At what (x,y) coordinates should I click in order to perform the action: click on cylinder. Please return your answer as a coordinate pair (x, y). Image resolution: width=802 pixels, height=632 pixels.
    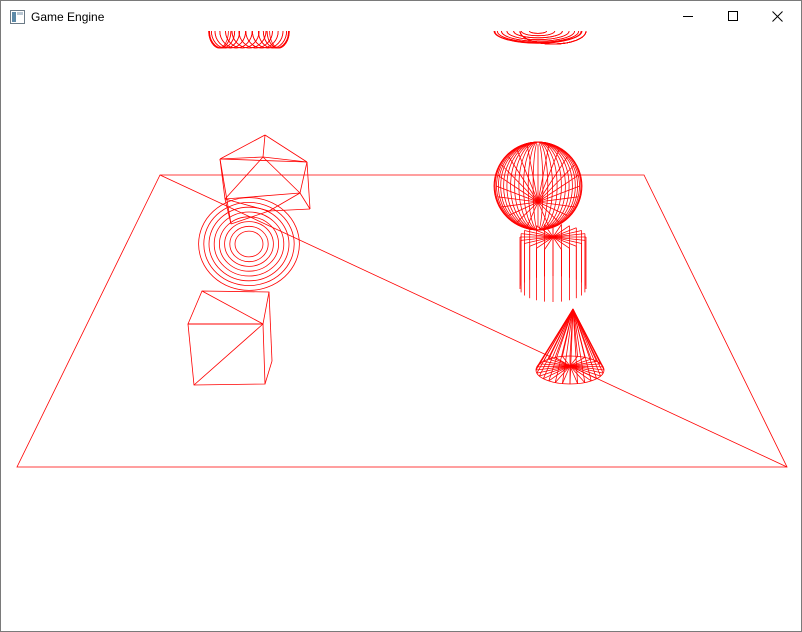
    Looking at the image, I should click on (553, 166).